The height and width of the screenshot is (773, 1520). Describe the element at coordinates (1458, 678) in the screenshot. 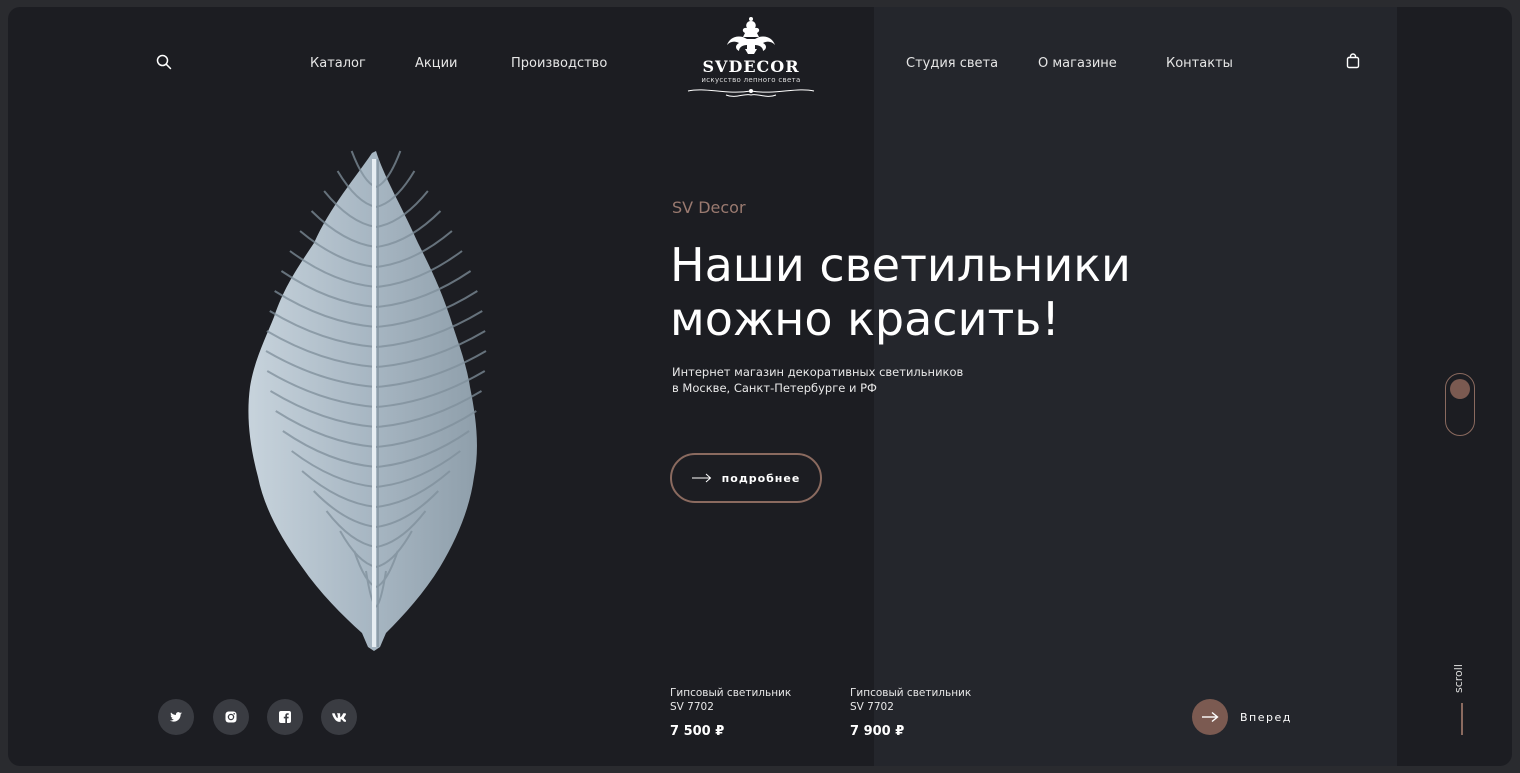

I see `scroll-label: scroll` at that location.